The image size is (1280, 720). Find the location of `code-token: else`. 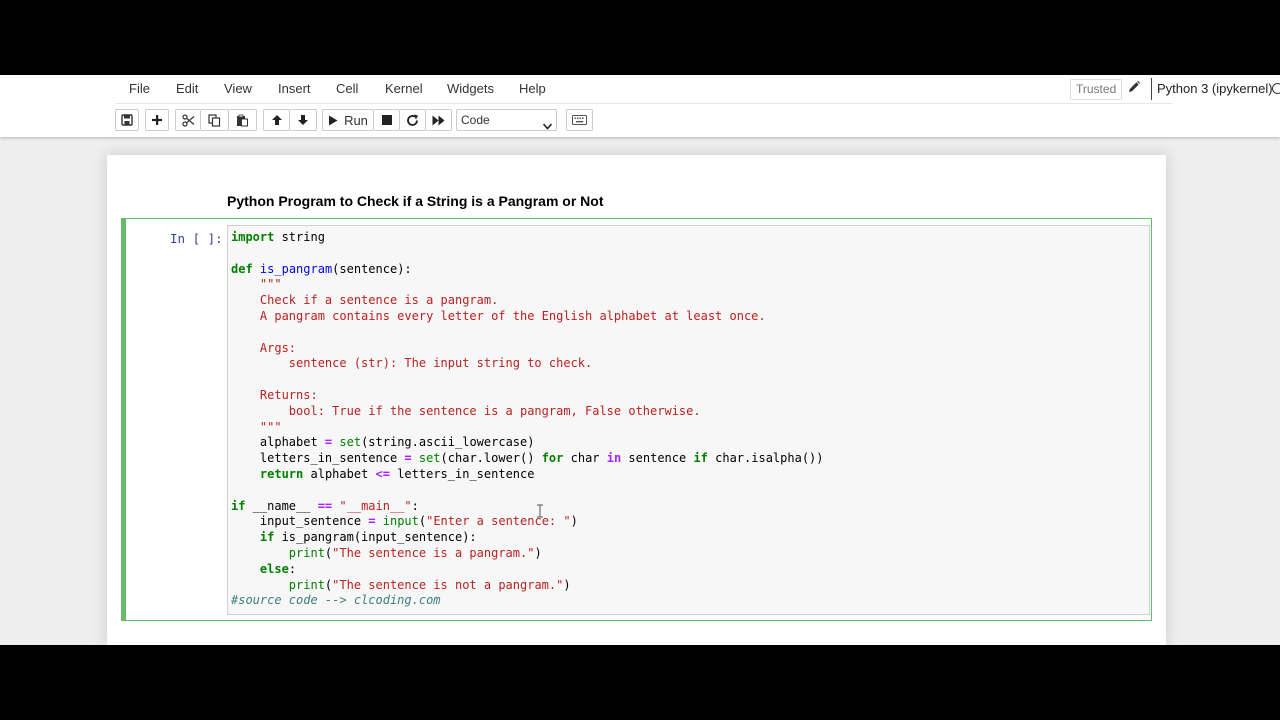

code-token: else is located at coordinates (274, 568).